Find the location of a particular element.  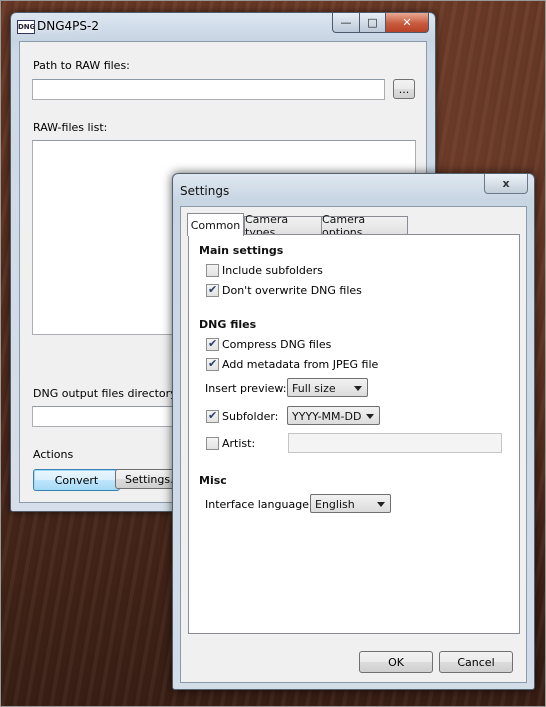

compress-label: Compress DNG files is located at coordinates (277, 344).